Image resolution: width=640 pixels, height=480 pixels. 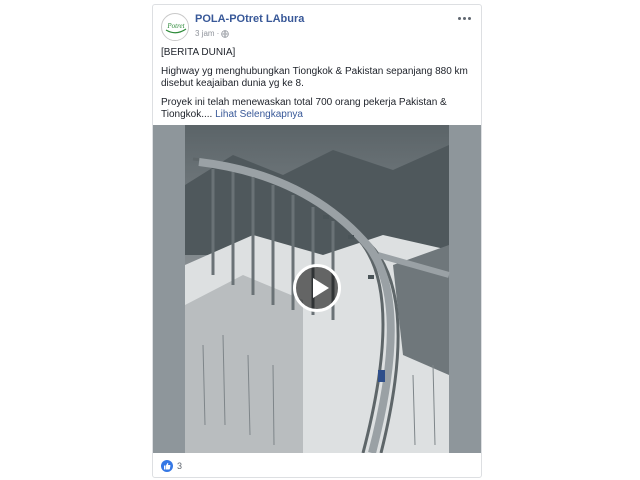 I want to click on page-logo-icon: Potret, so click(x=175, y=27).